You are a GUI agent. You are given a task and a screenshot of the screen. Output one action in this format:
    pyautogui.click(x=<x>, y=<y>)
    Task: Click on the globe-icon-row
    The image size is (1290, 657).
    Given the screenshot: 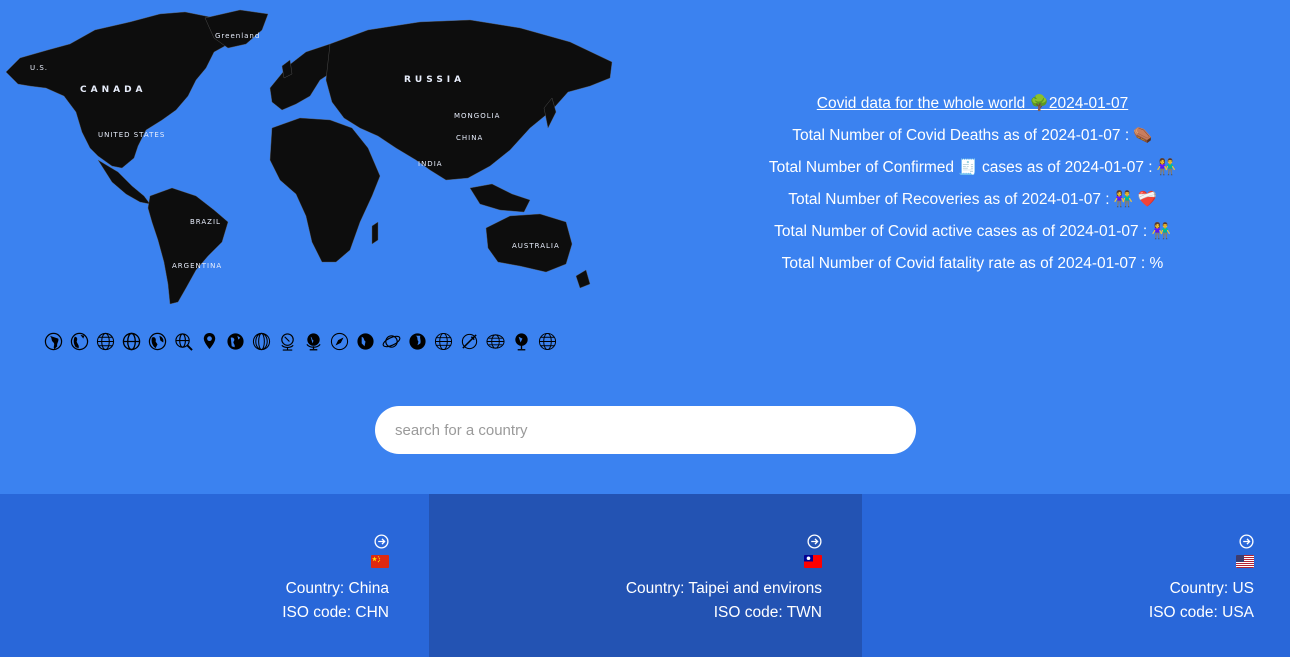 What is the action you would take?
    pyautogui.click(x=300, y=341)
    